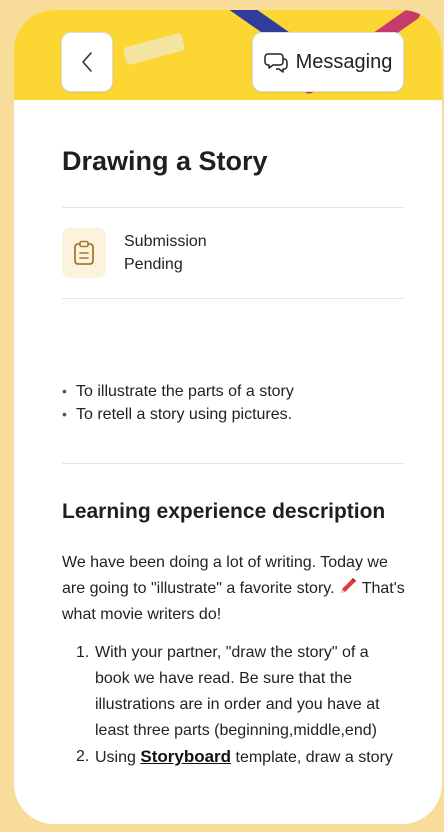 Image resolution: width=444 pixels, height=832 pixels. I want to click on storyboard-link: Storyboard, so click(185, 756).